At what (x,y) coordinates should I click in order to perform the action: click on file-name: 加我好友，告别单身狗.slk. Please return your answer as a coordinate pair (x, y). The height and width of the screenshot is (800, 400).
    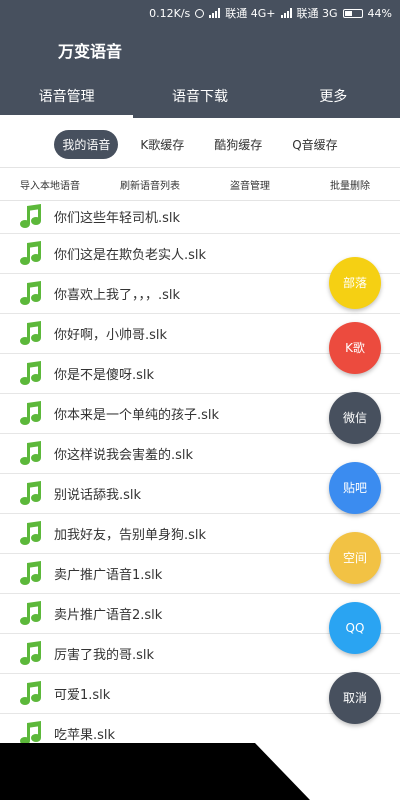
    Looking at the image, I should click on (130, 535).